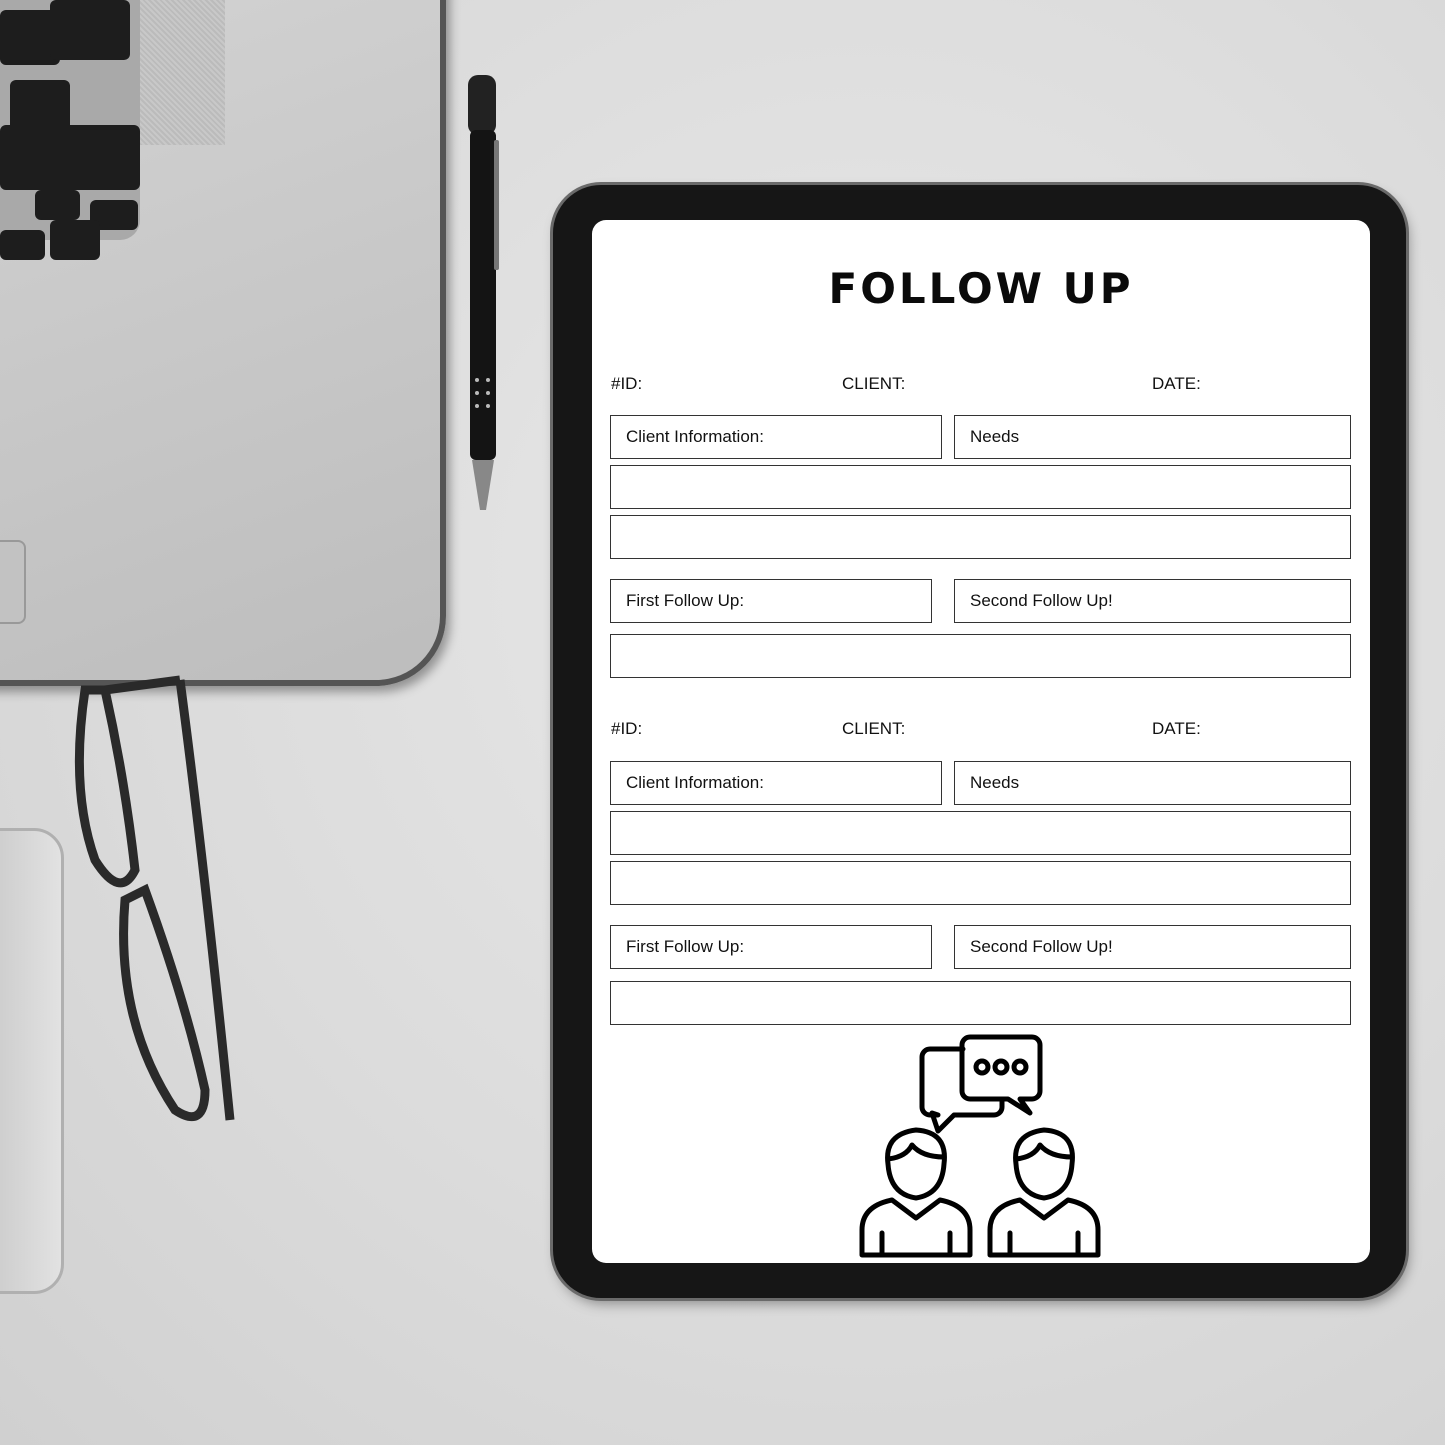 The height and width of the screenshot is (1445, 1445). What do you see at coordinates (13, 582) in the screenshot?
I see `trackpad` at bounding box center [13, 582].